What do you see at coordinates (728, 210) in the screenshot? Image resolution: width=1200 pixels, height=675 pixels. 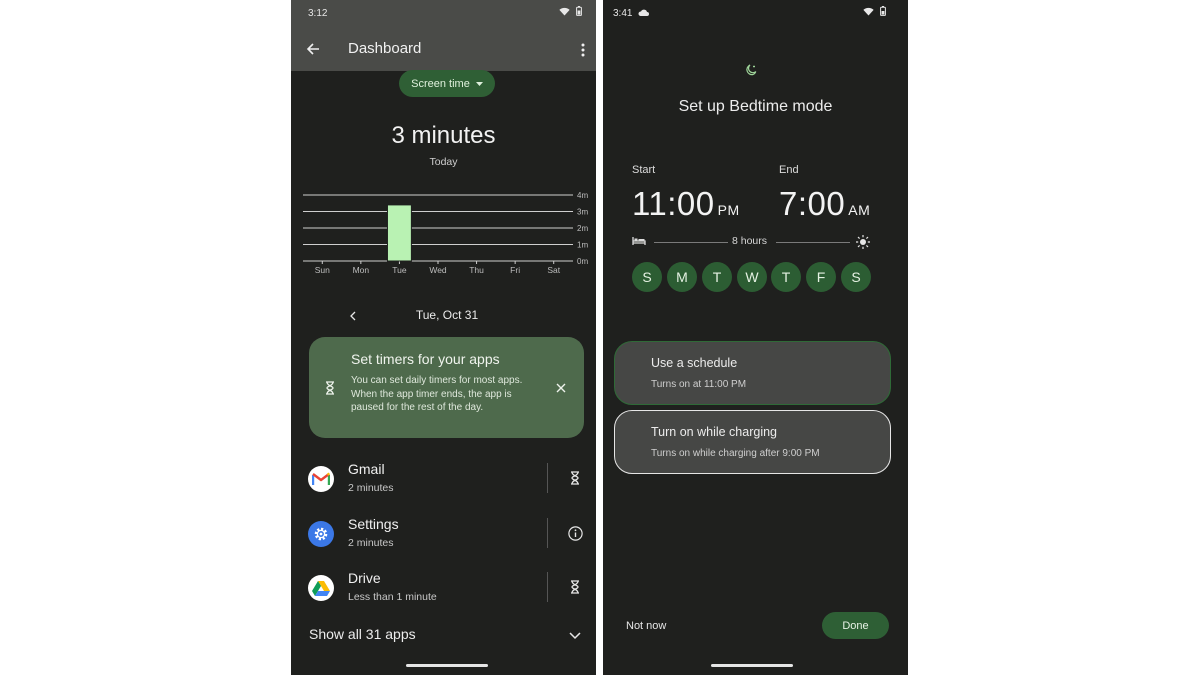 I see `start-ampm: PM` at bounding box center [728, 210].